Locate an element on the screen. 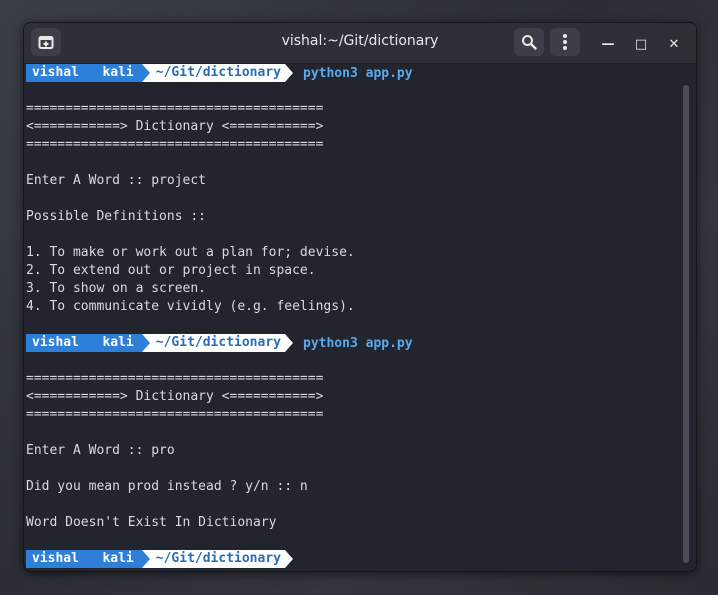  kebab-menu-icon is located at coordinates (565, 42).